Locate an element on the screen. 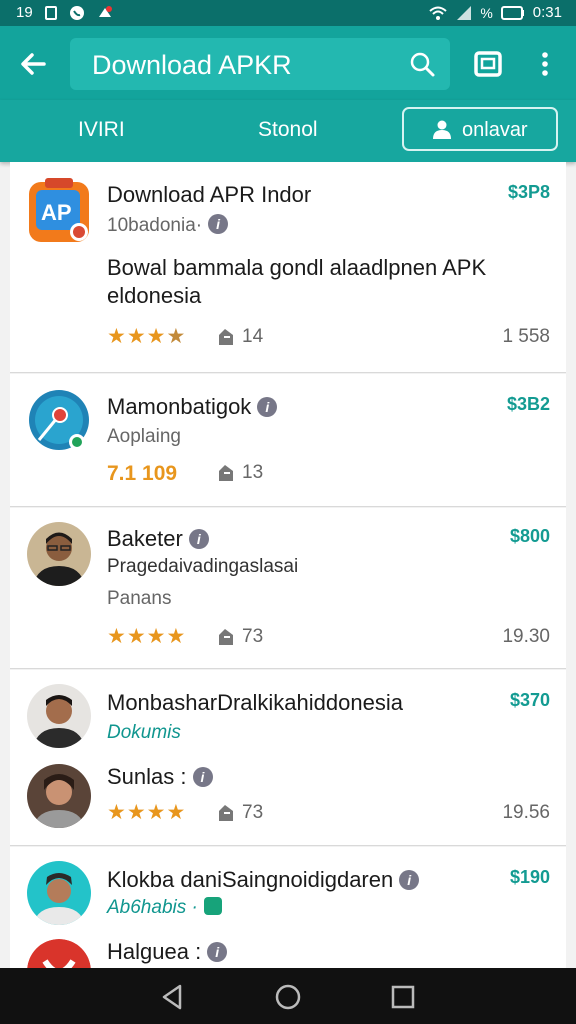  verified-badge-icon is located at coordinates (212, 906).